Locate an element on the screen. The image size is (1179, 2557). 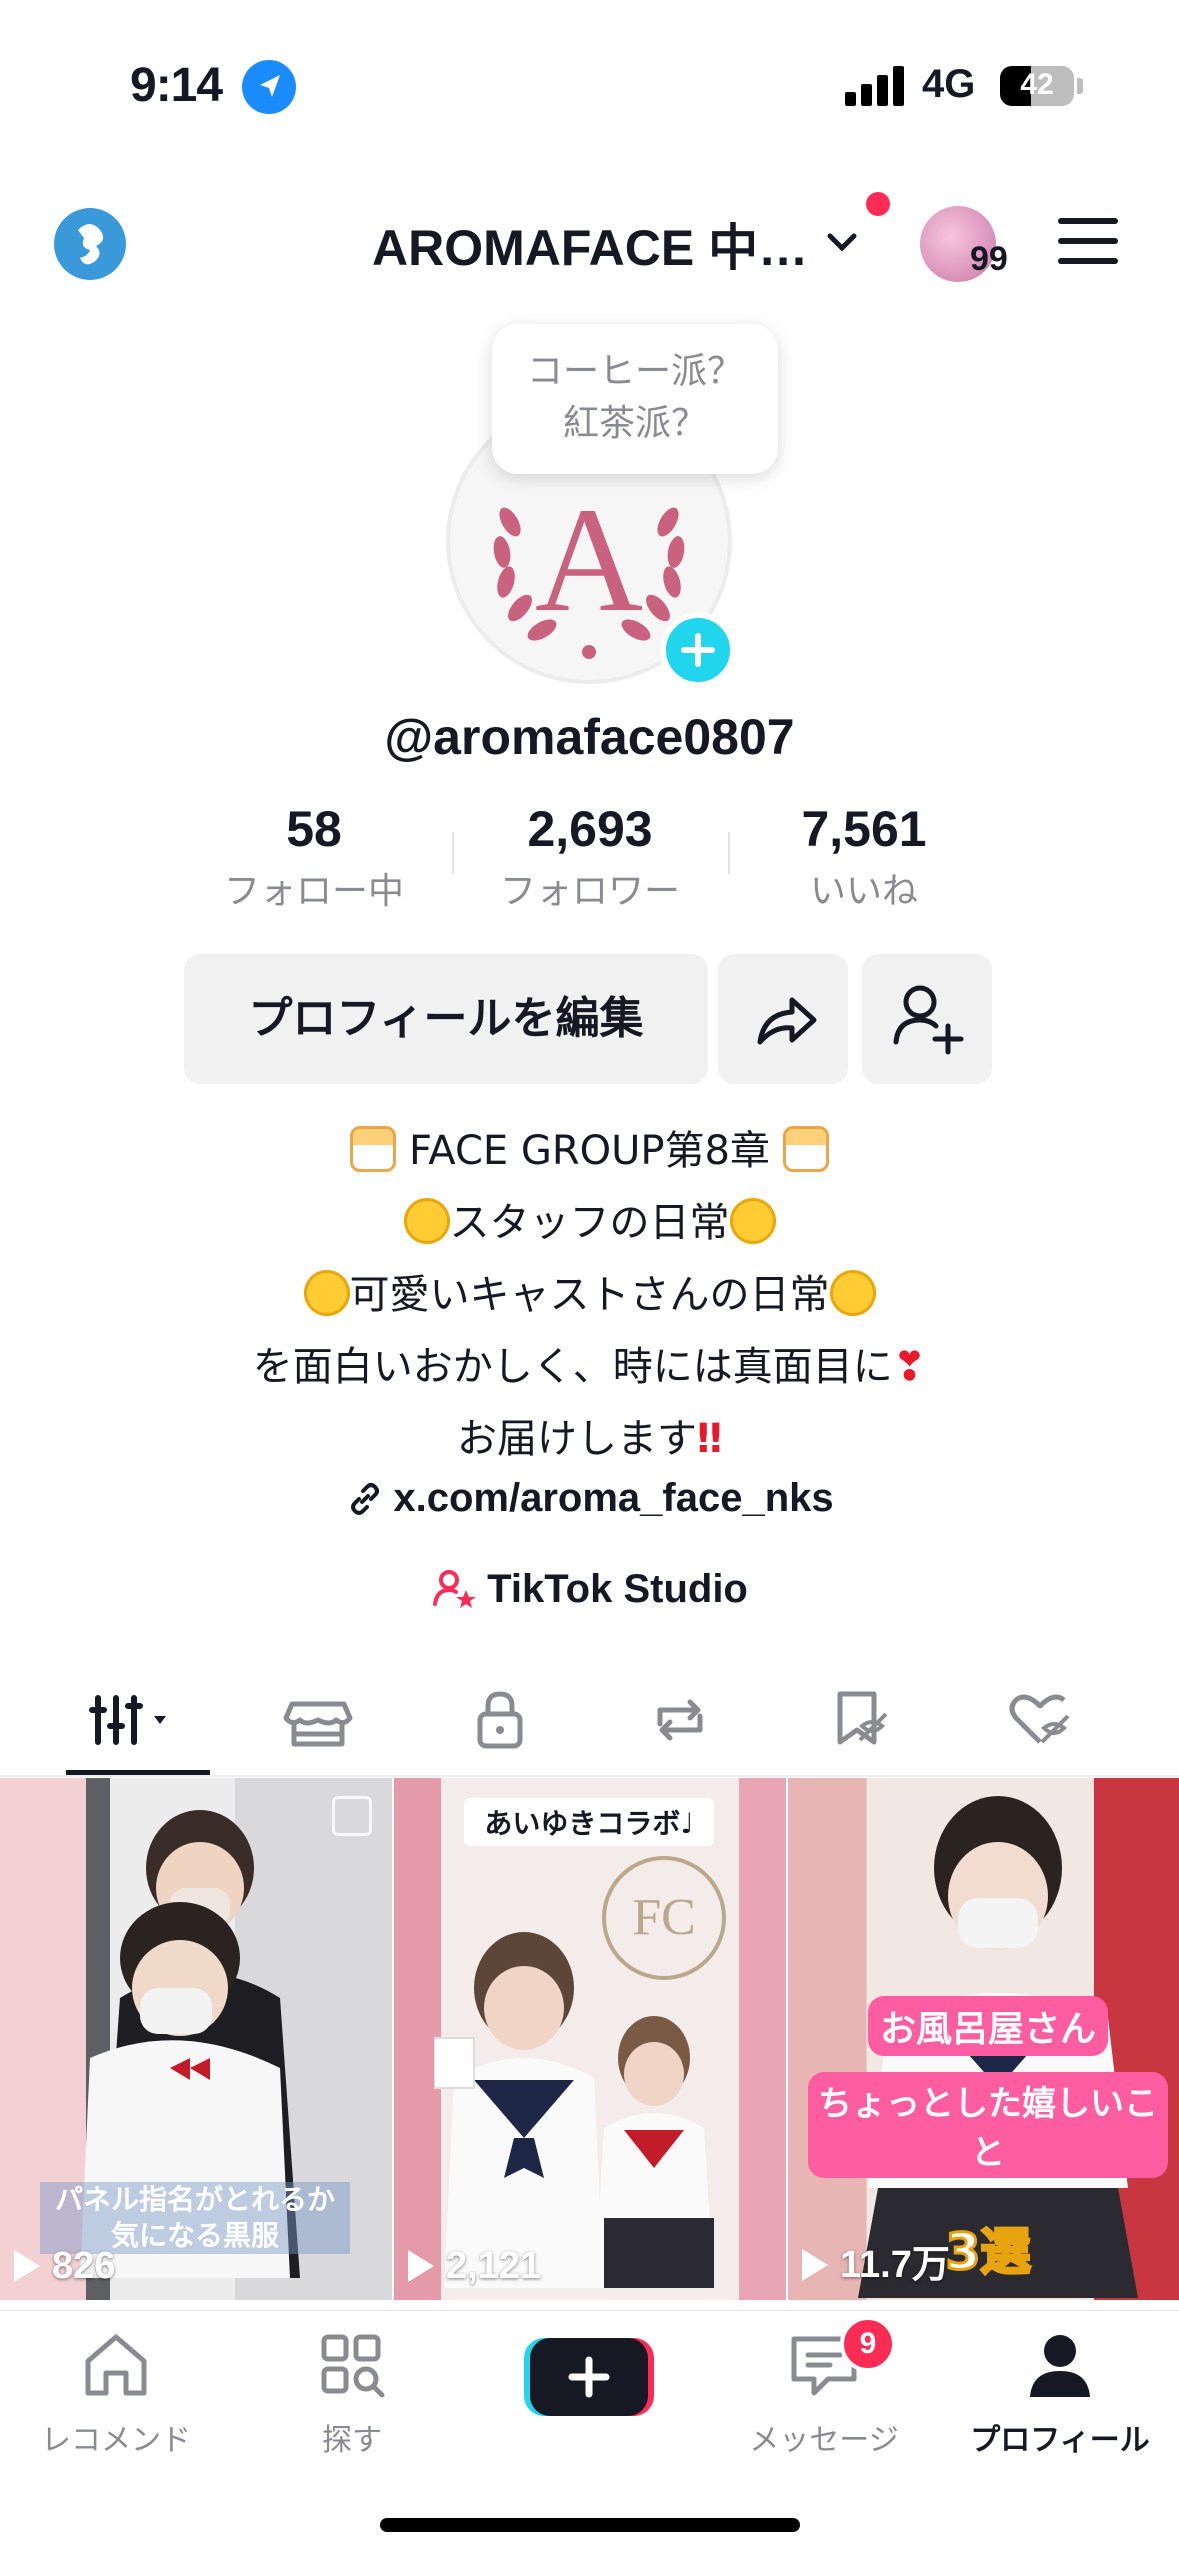
video-thumbnail: お風呂屋さん ちょっとした嬉しいこと 3選 11.7万 is located at coordinates (983, 2039).